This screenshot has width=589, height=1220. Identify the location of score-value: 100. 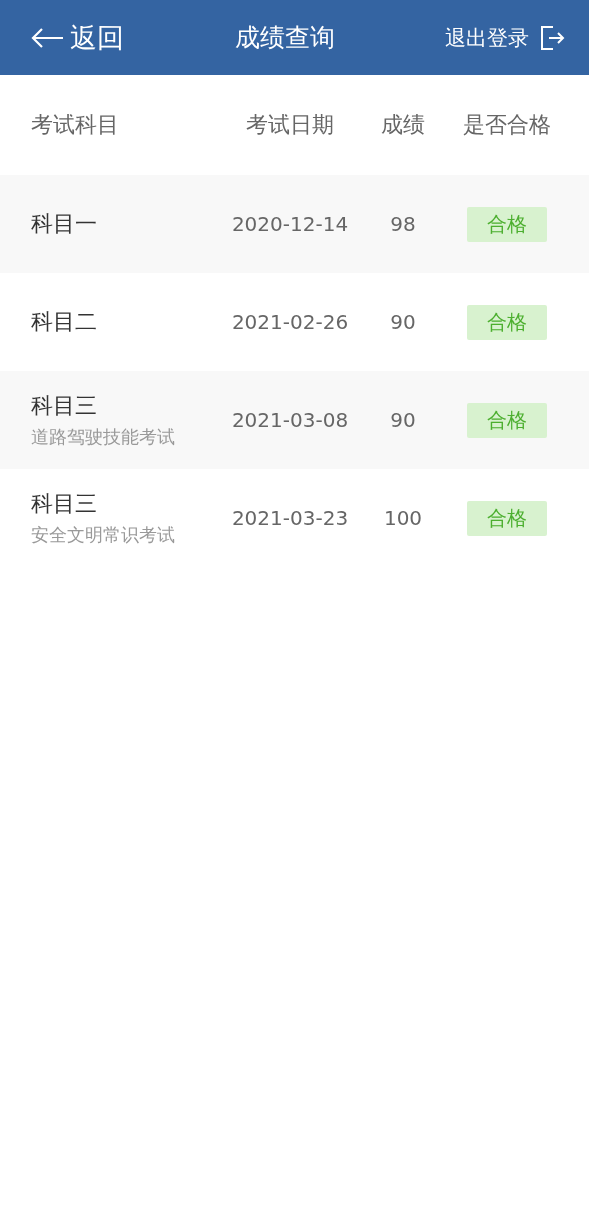
(403, 518).